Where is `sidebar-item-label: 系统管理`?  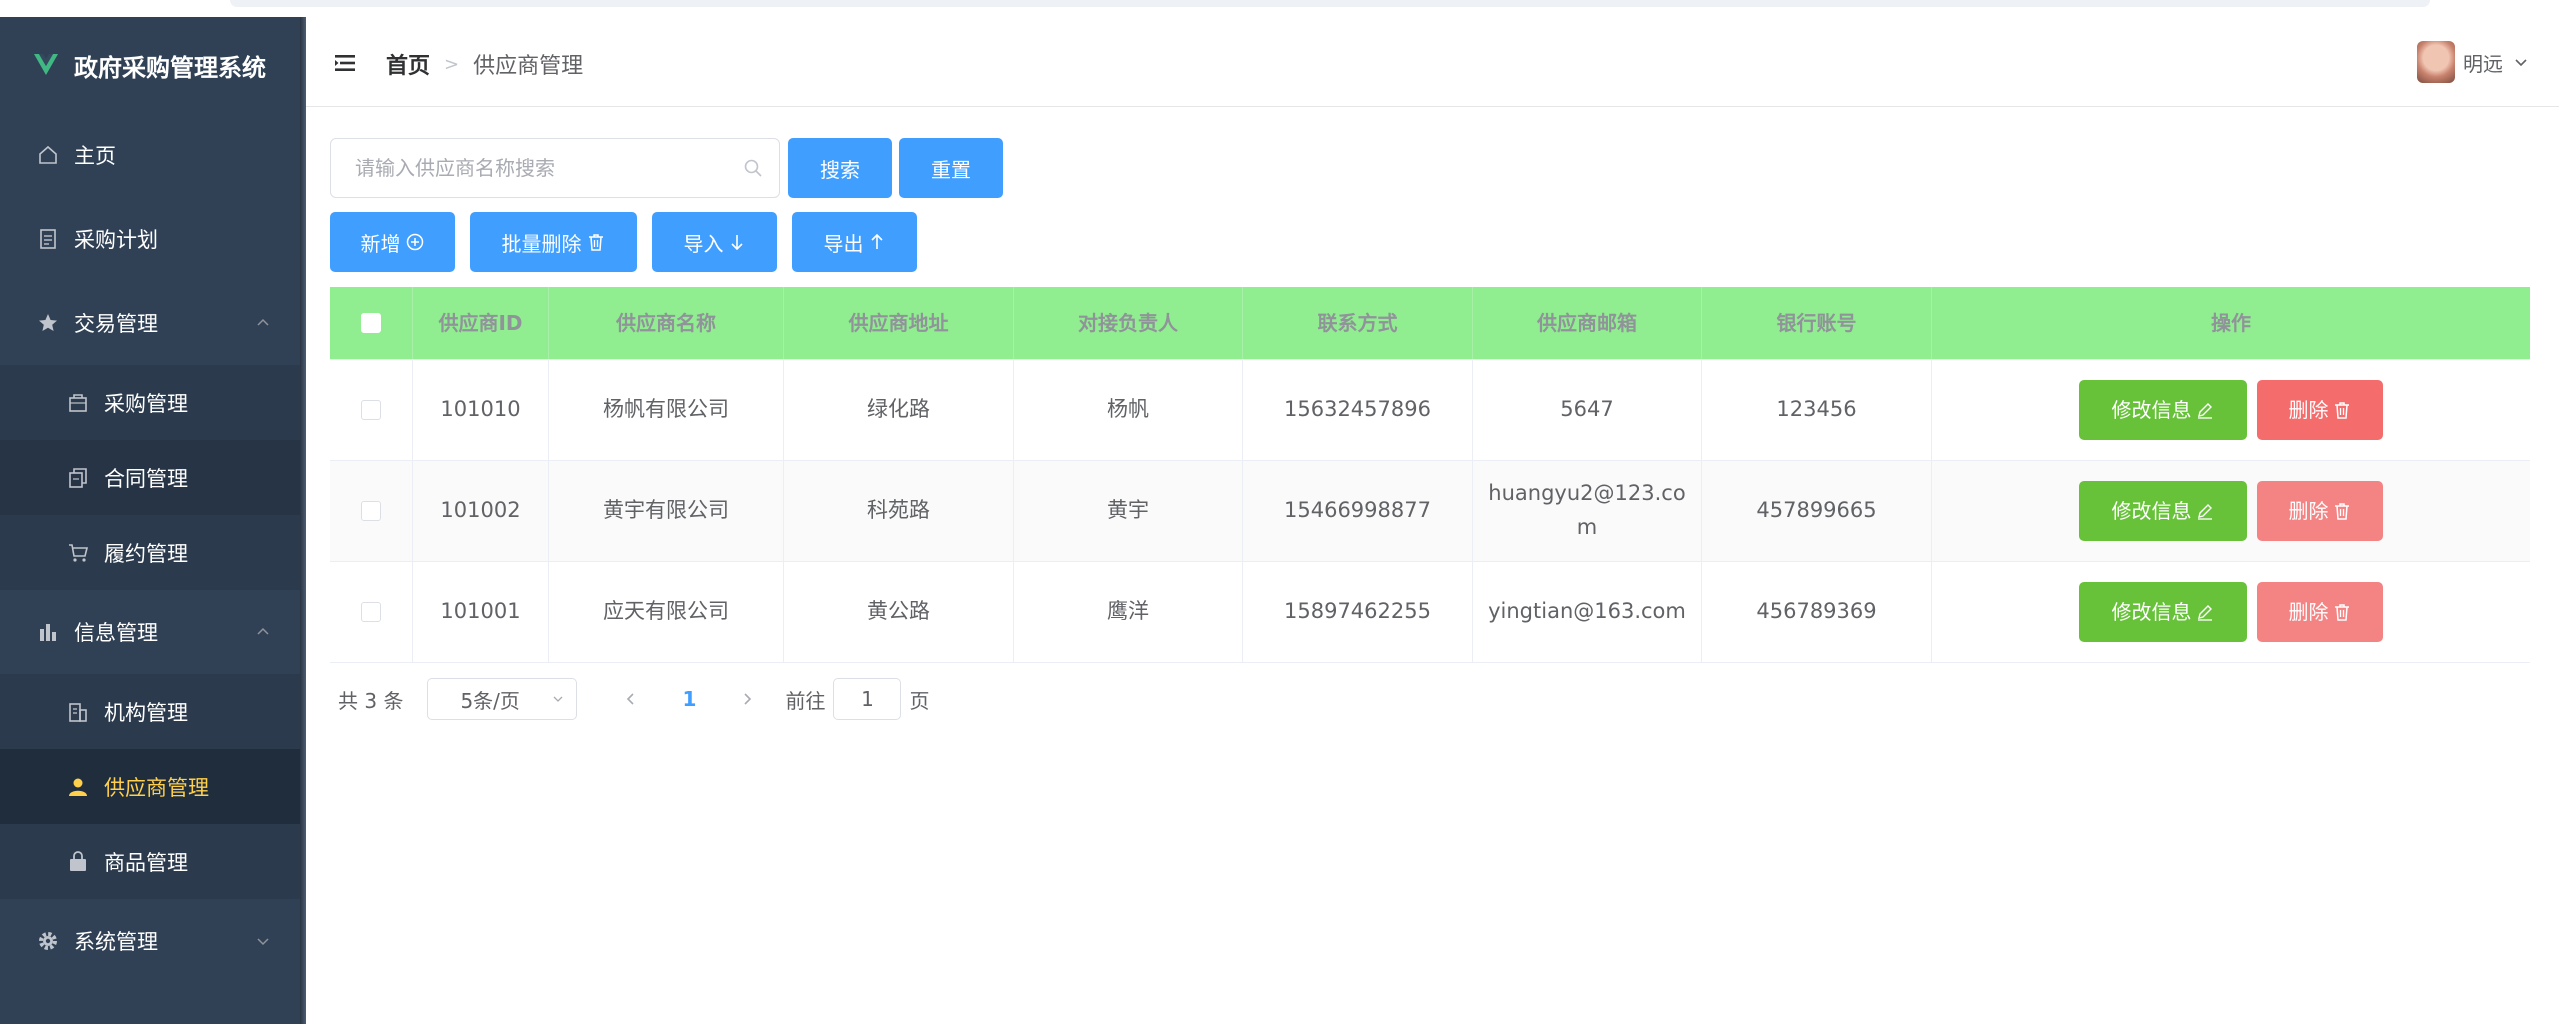
sidebar-item-label: 系统管理 is located at coordinates (116, 942).